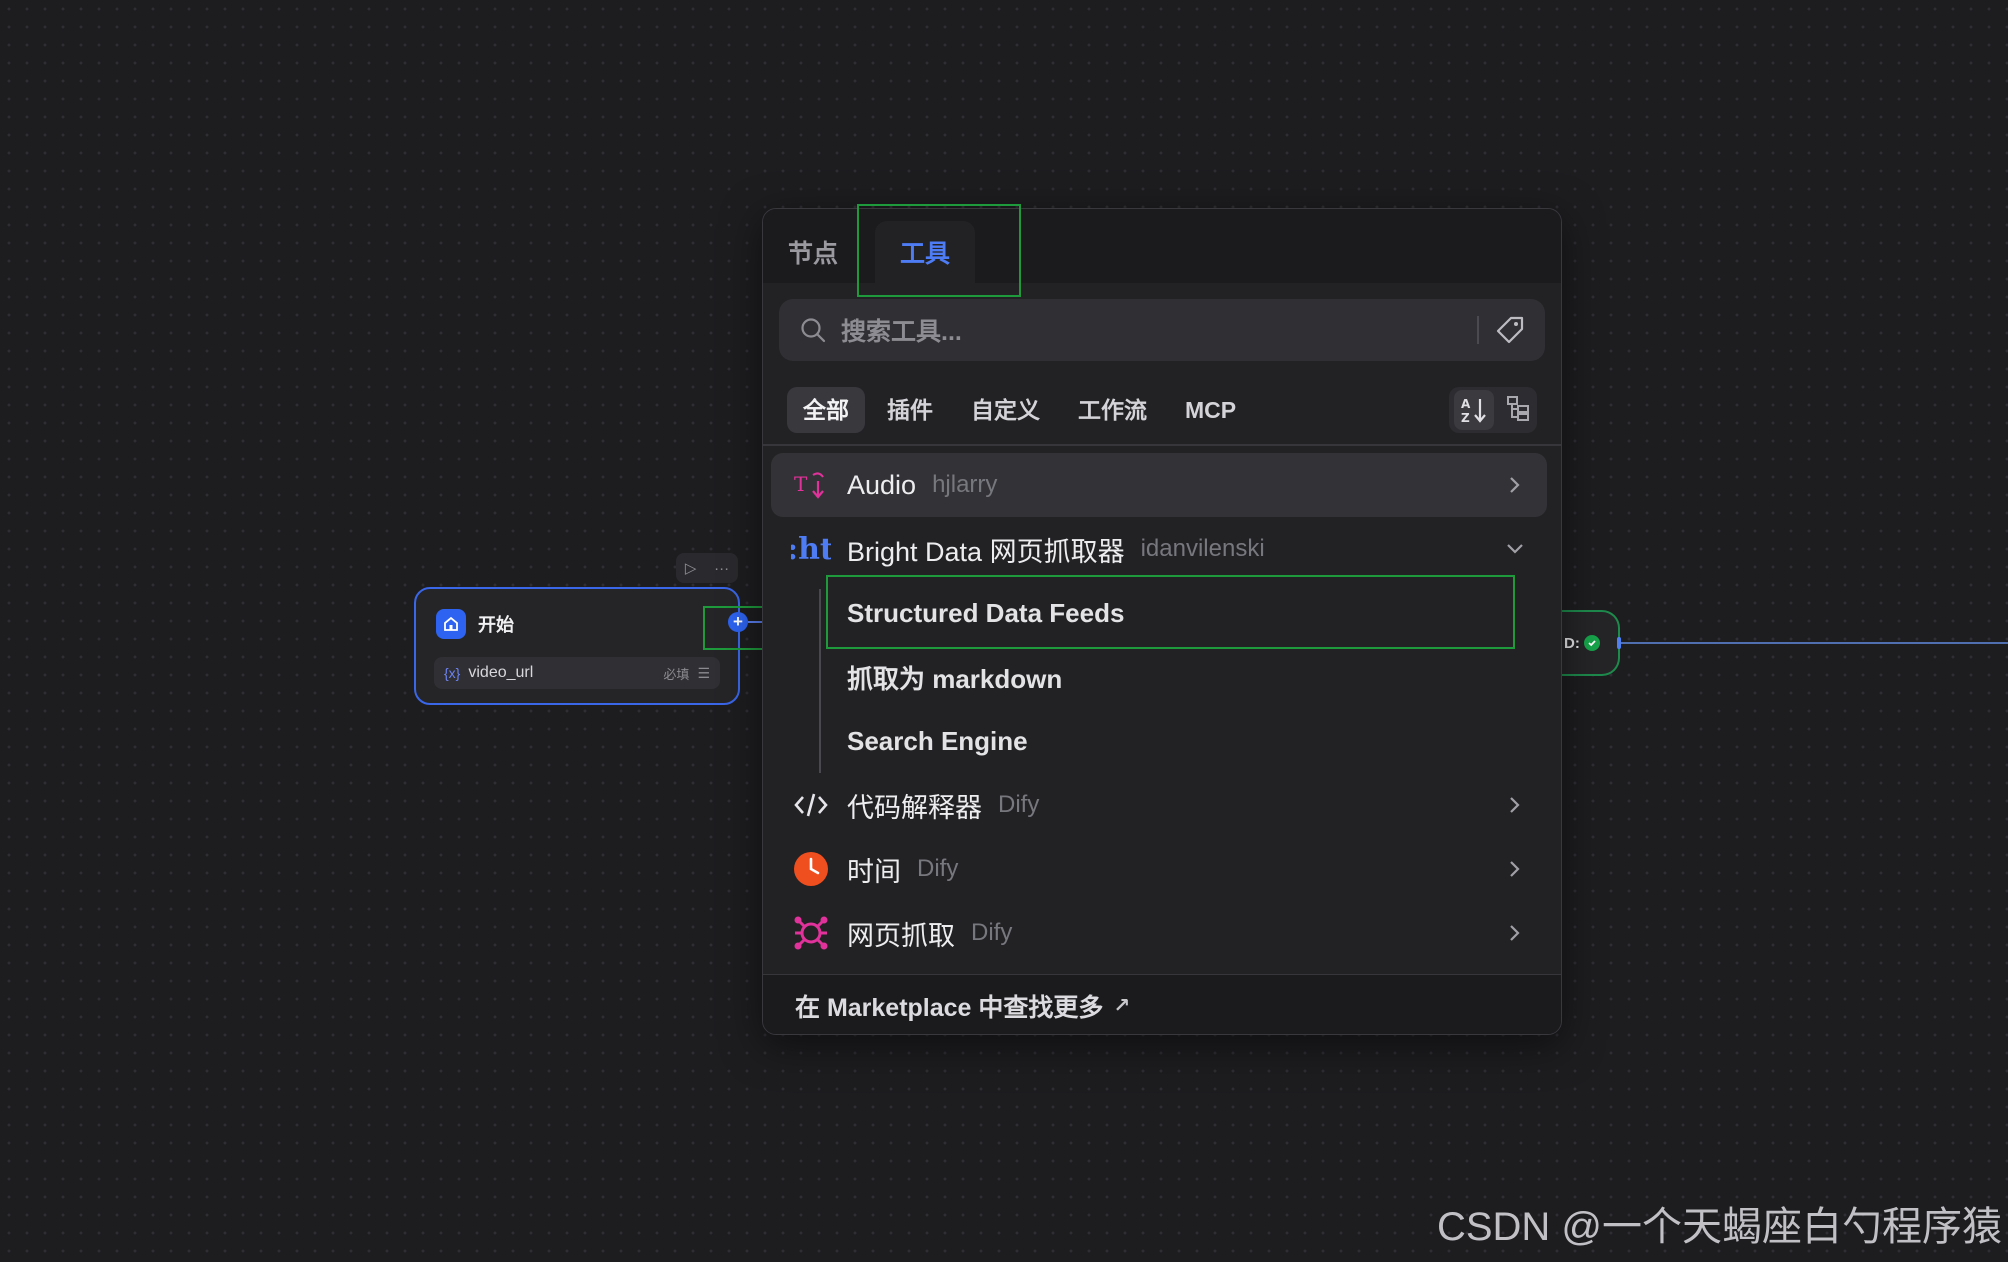  What do you see at coordinates (475, 624) in the screenshot?
I see `start-node-header: 开始` at bounding box center [475, 624].